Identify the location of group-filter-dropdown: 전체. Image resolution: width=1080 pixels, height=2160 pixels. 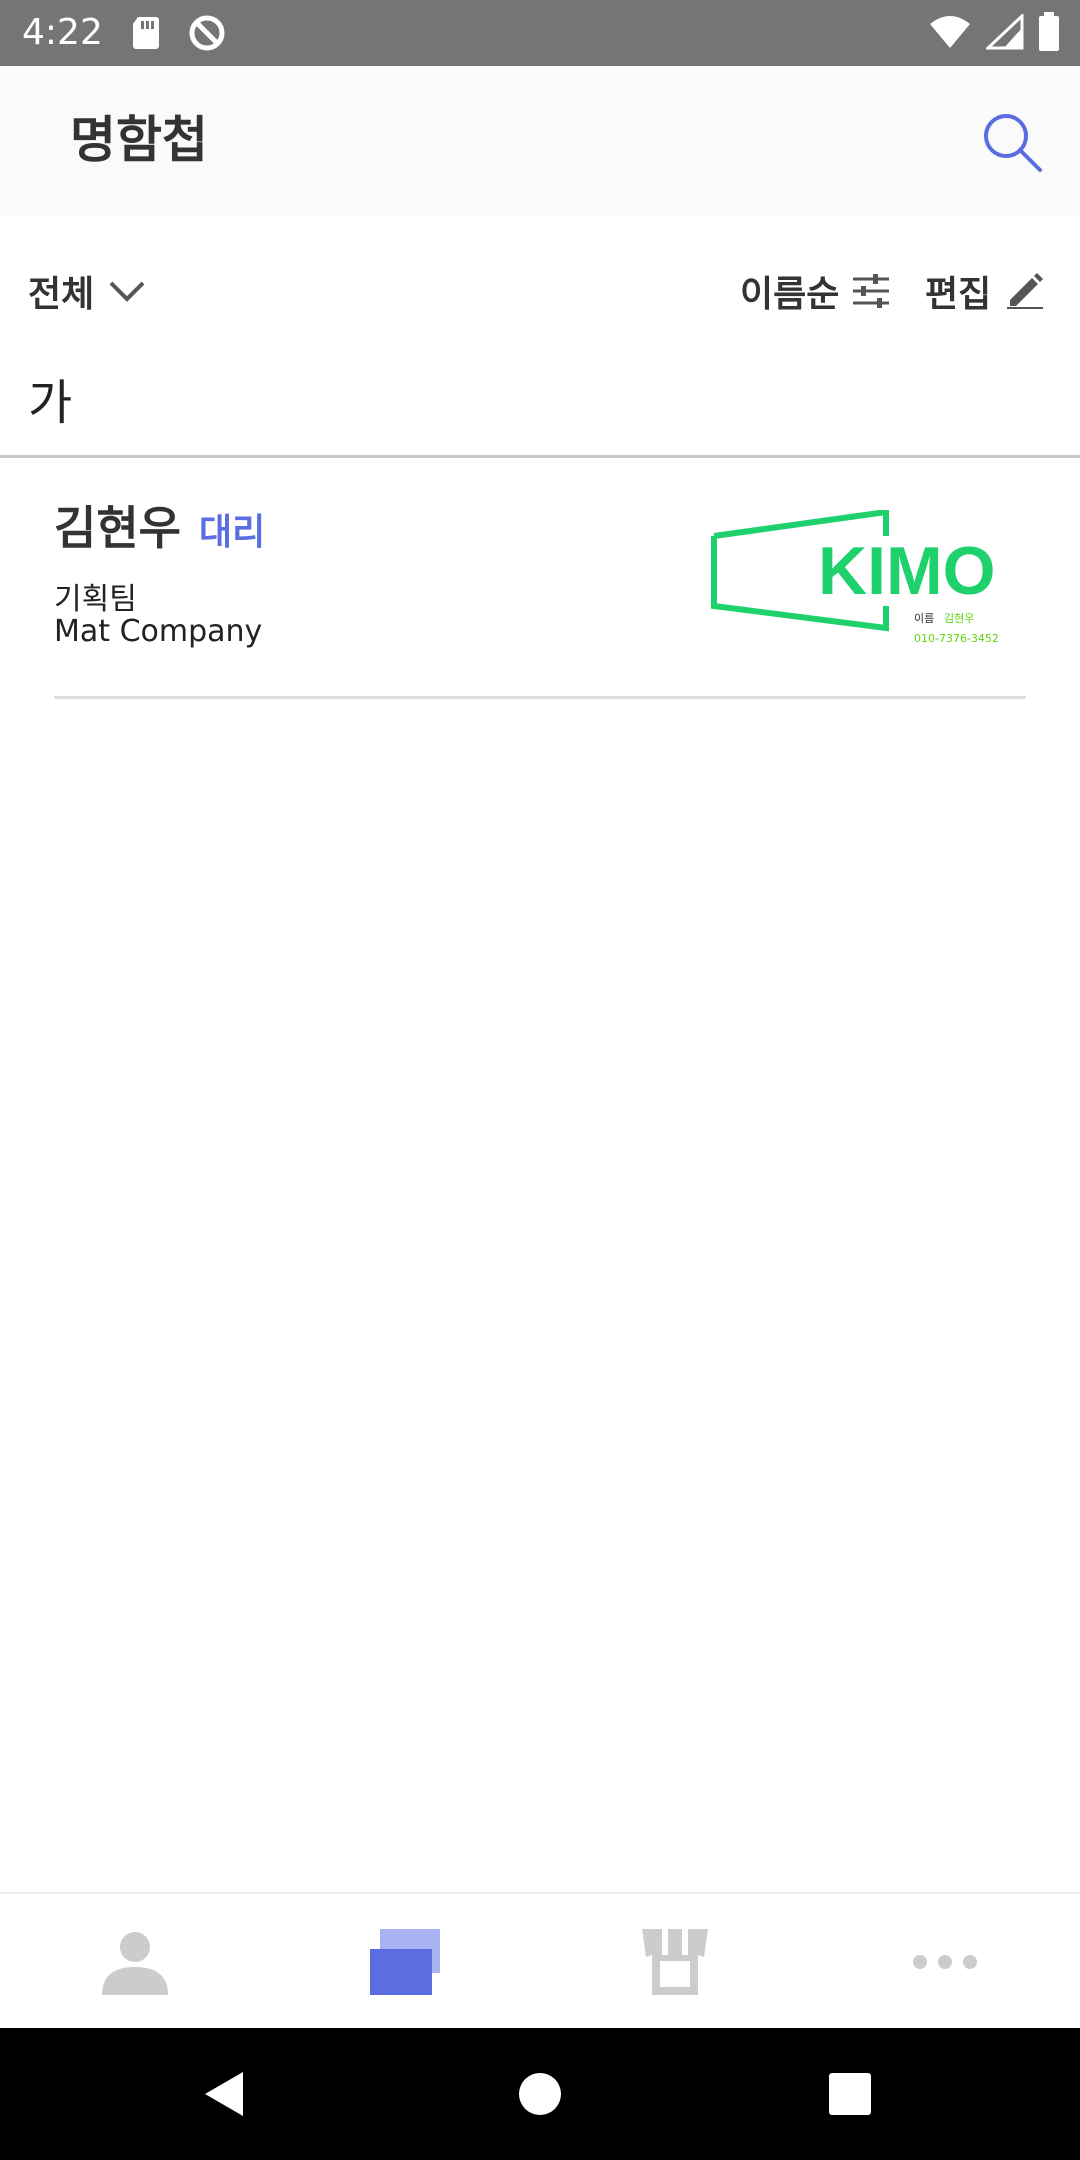
(87, 291).